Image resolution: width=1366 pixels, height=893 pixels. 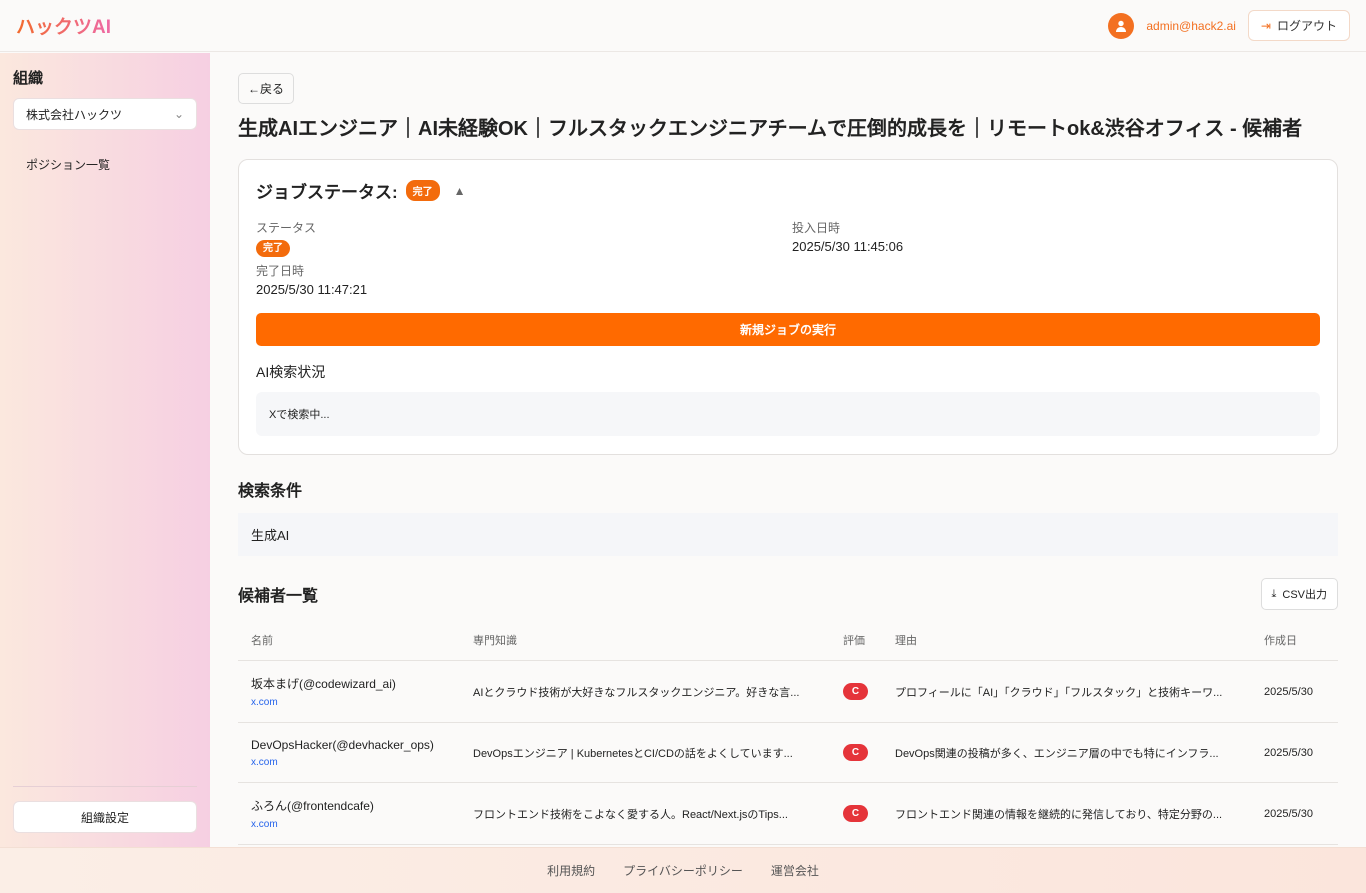 I want to click on footer-link-company: 運営会社, so click(x=795, y=870).